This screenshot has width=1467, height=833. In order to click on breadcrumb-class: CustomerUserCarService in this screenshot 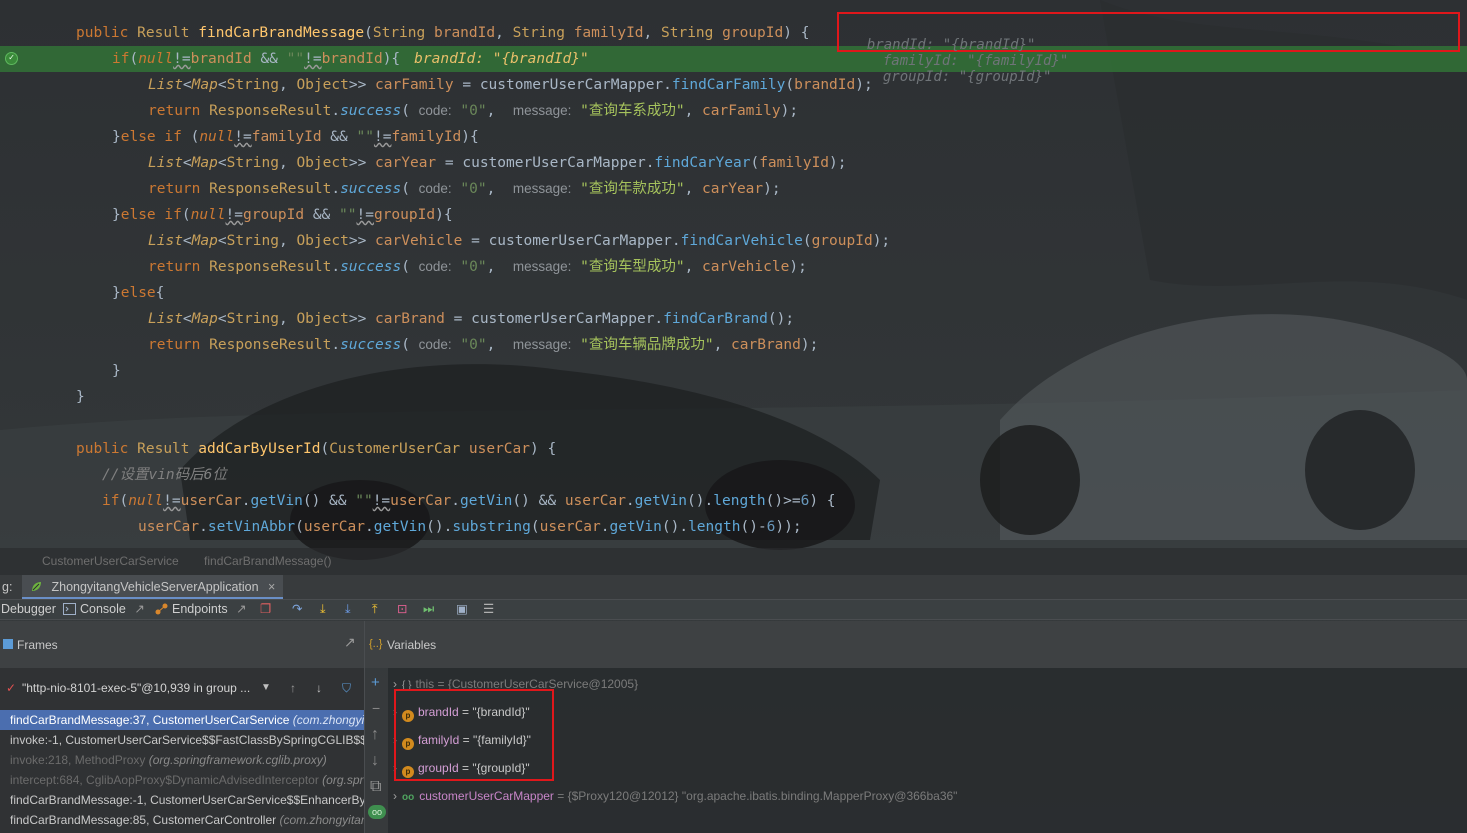, I will do `click(110, 561)`.